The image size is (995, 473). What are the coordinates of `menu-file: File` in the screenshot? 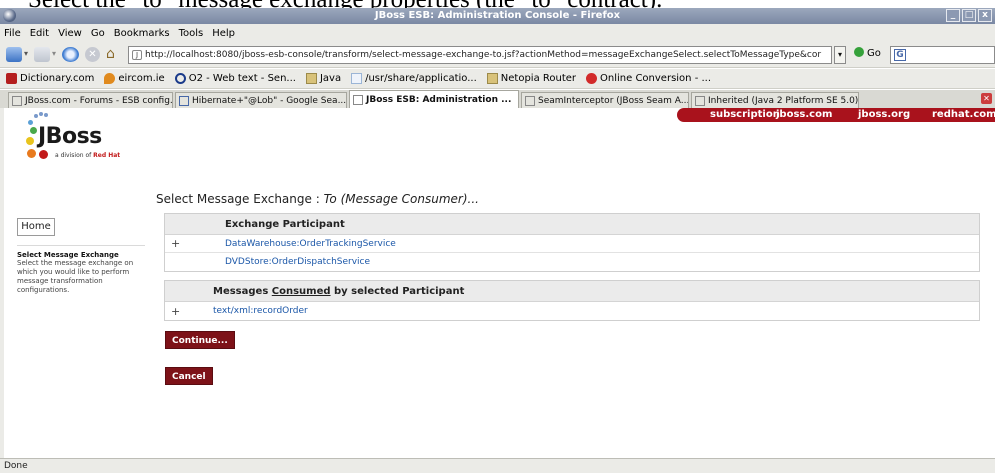 It's located at (12, 33).